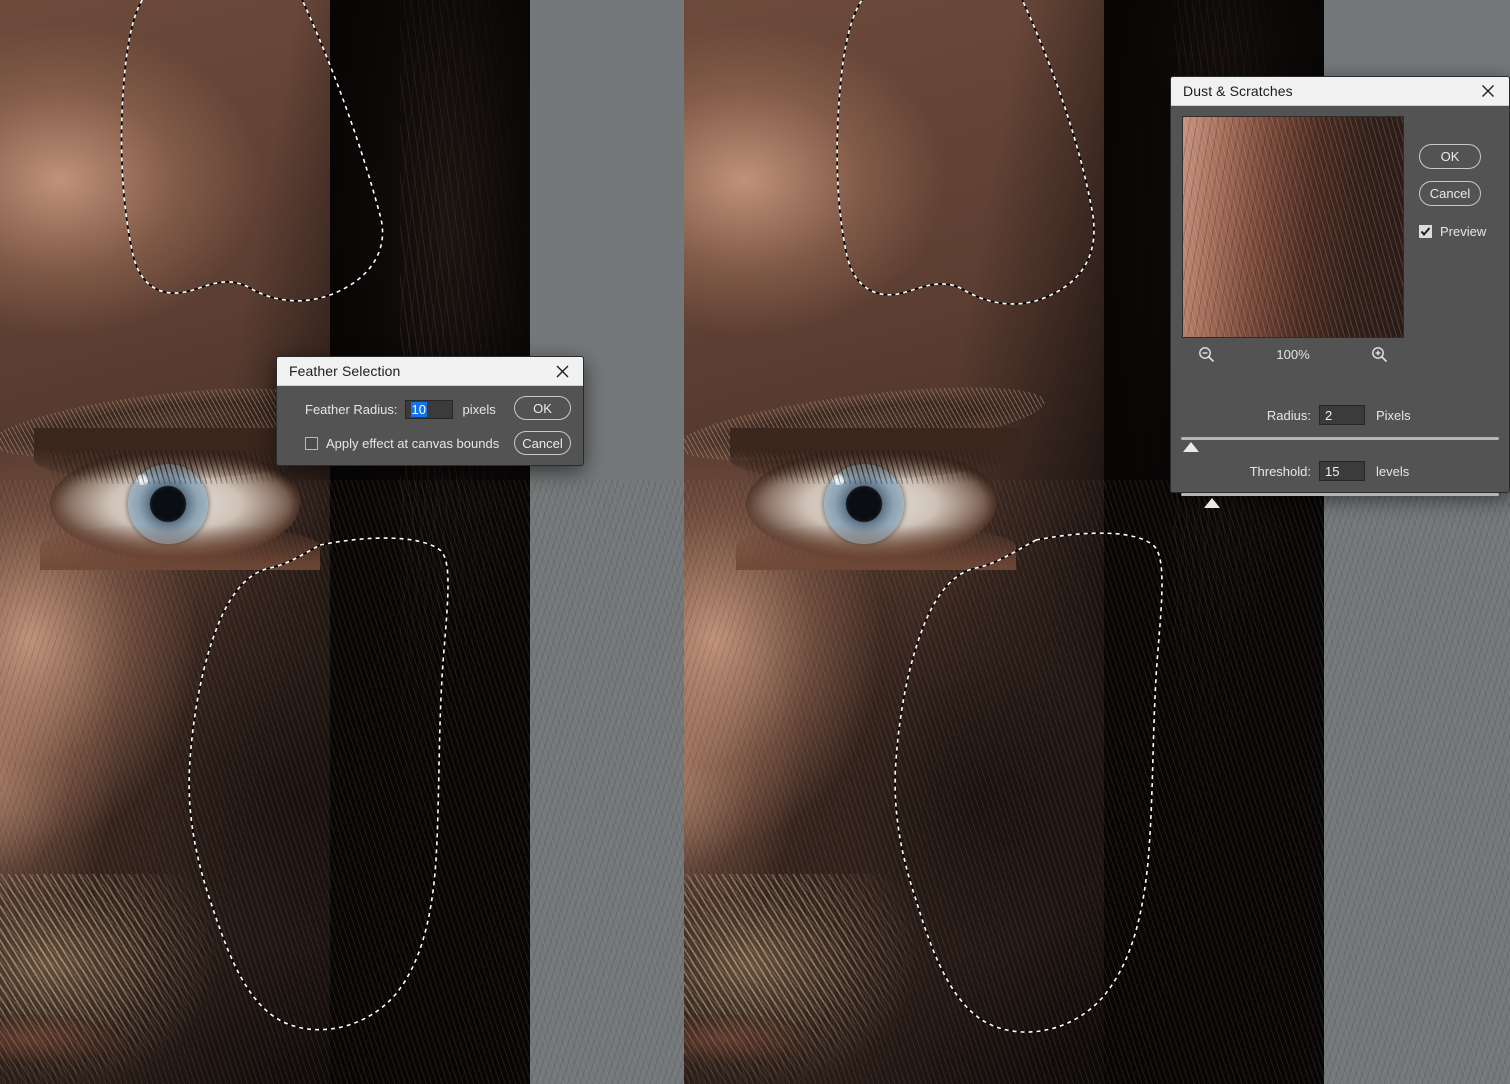 The width and height of the screenshot is (1510, 1084). I want to click on feather-radius-label: Feather Radius:, so click(351, 409).